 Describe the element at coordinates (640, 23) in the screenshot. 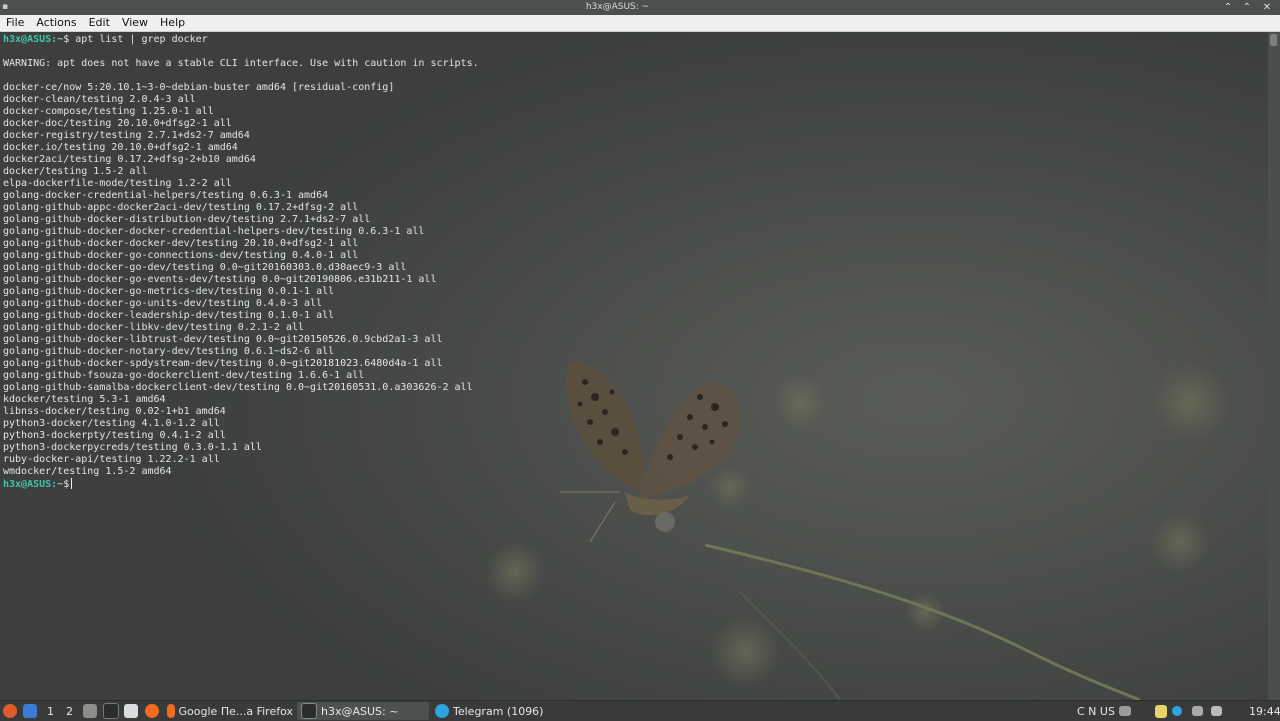

I see `menu-bar: File Actions Edit View Help` at that location.